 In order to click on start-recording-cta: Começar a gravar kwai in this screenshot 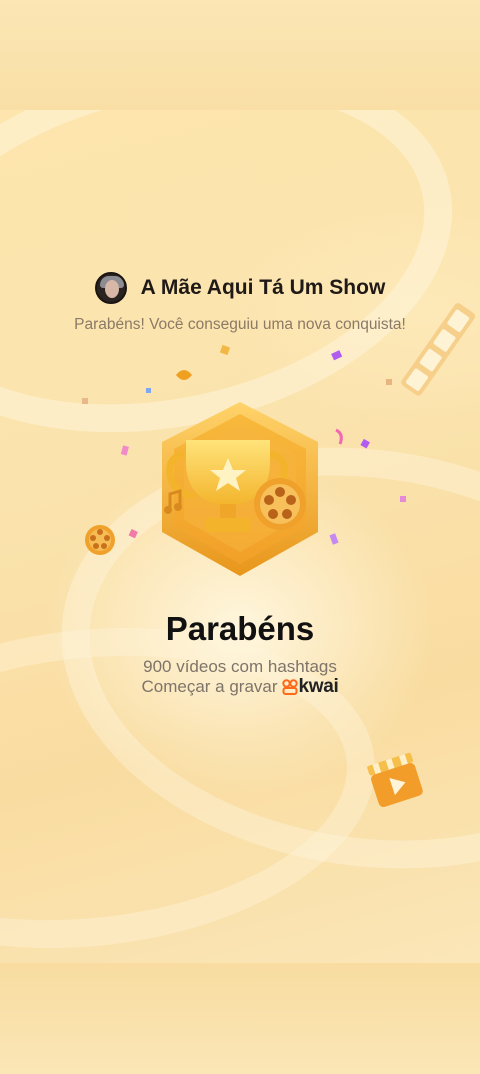, I will do `click(240, 687)`.